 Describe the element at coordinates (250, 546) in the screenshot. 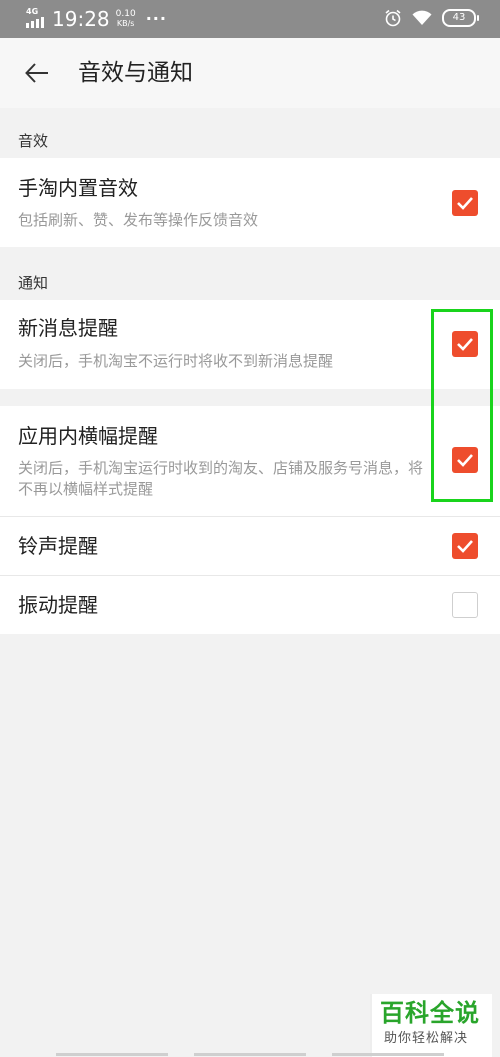

I see `setting-row-ringtone: 铃声提醒` at that location.